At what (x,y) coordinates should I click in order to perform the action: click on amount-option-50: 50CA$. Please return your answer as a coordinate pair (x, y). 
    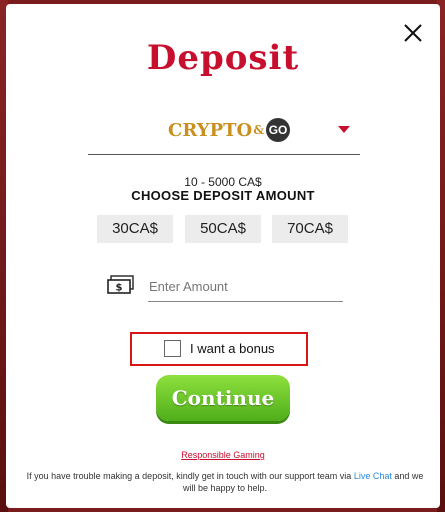
    Looking at the image, I should click on (223, 229).